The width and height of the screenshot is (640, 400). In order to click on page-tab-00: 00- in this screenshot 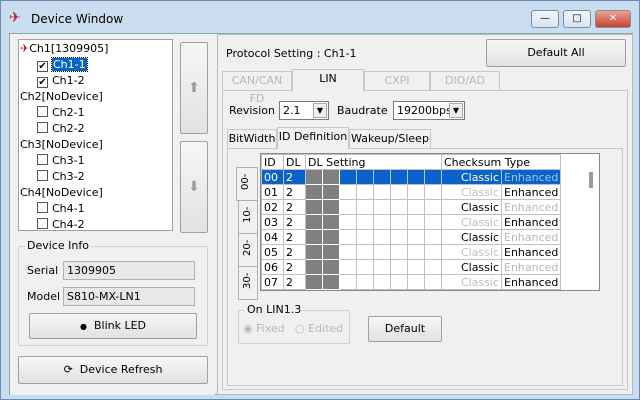, I will do `click(247, 184)`.